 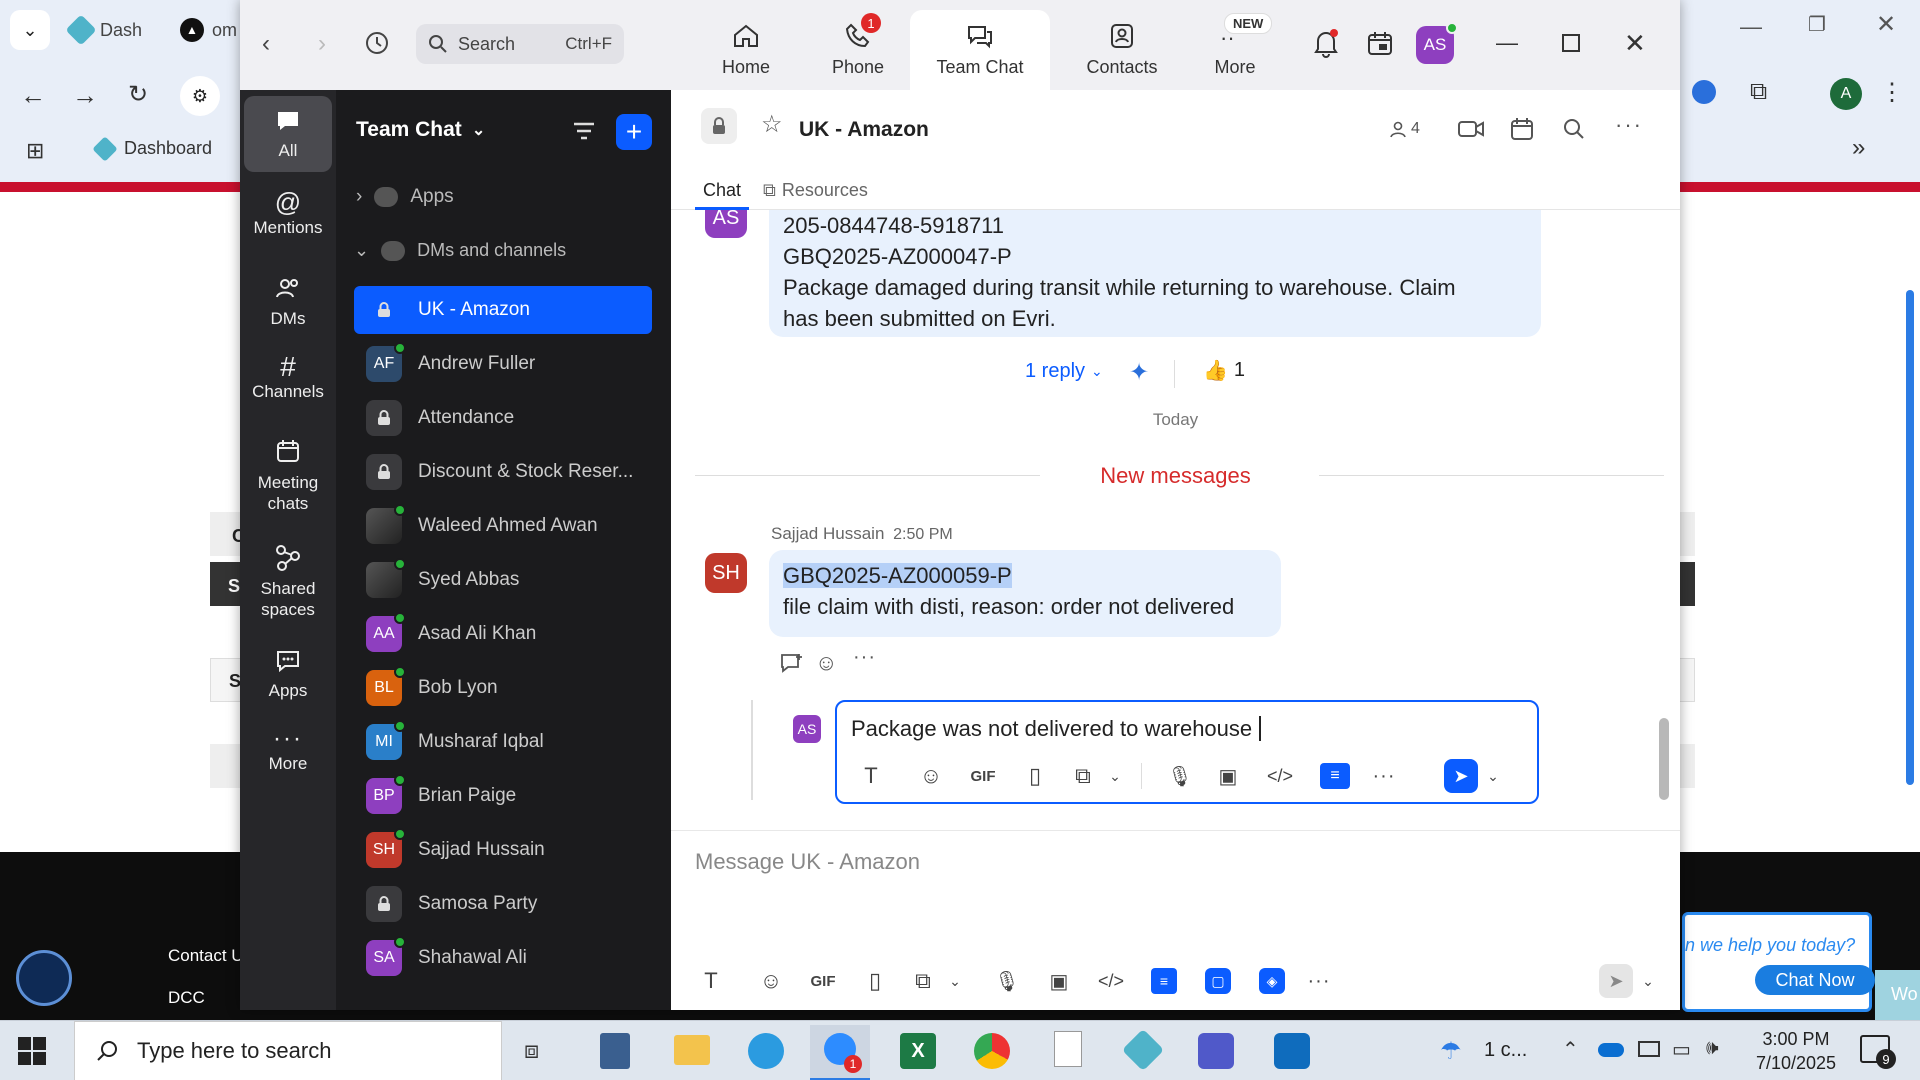 I want to click on add-reaction-icon: ☺, so click(x=826, y=663).